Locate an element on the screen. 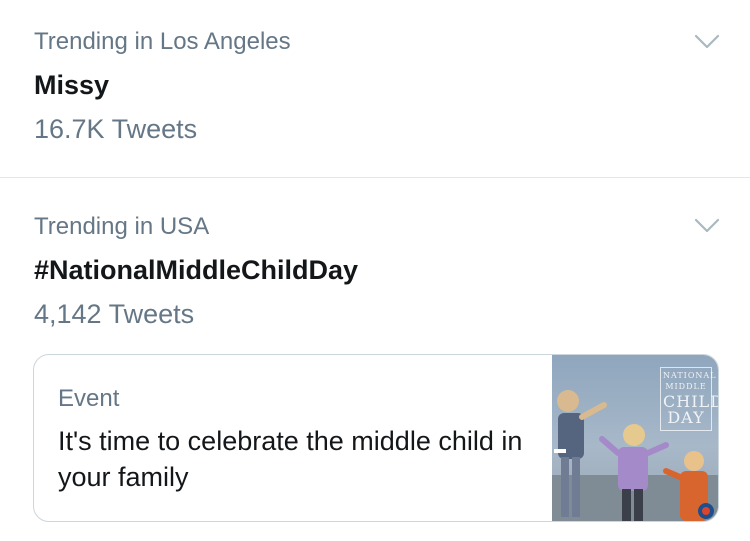  trend-context: Trending in Los Angeles is located at coordinates (162, 41).